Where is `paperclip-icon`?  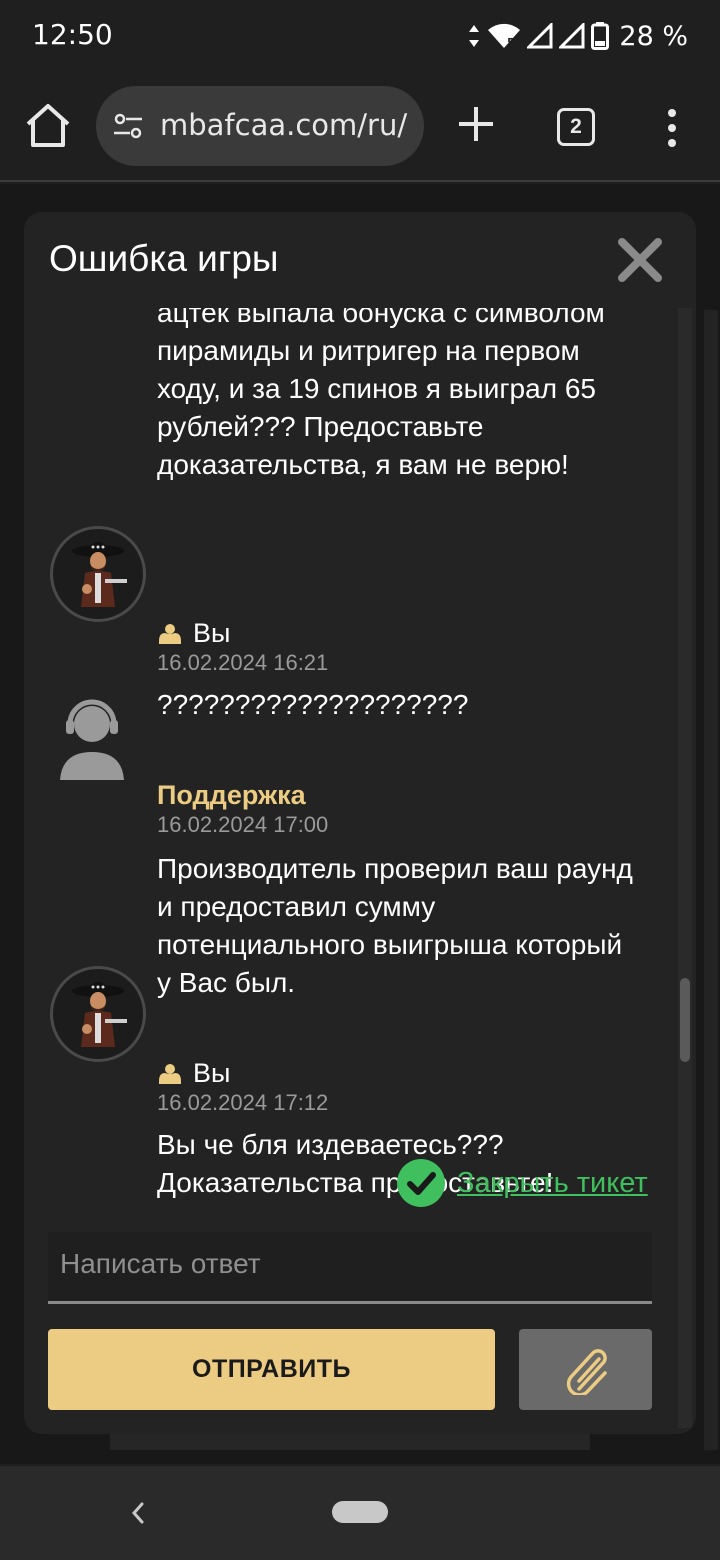
paperclip-icon is located at coordinates (586, 1372).